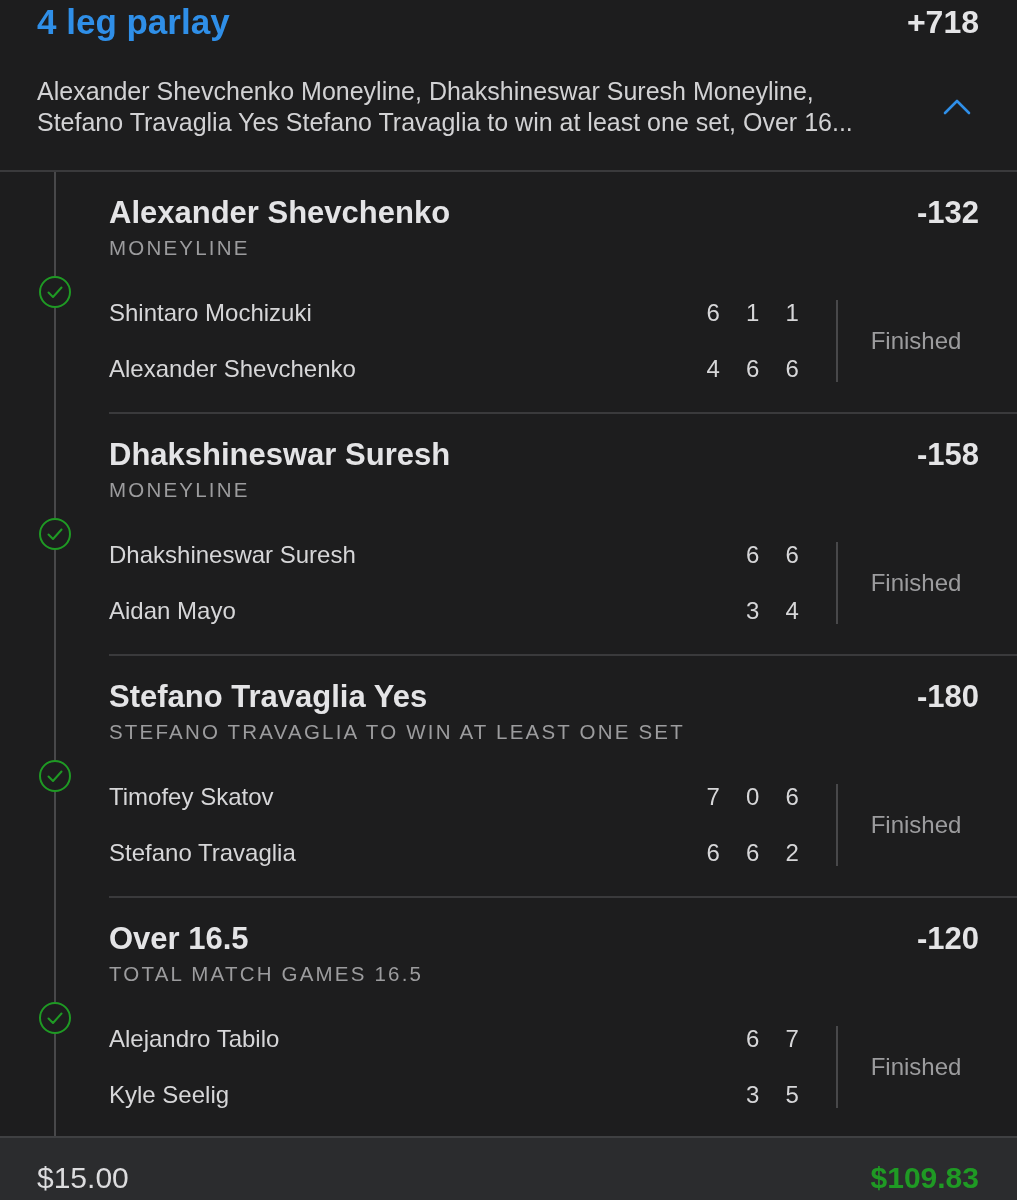  I want to click on set-score: 0, so click(753, 797).